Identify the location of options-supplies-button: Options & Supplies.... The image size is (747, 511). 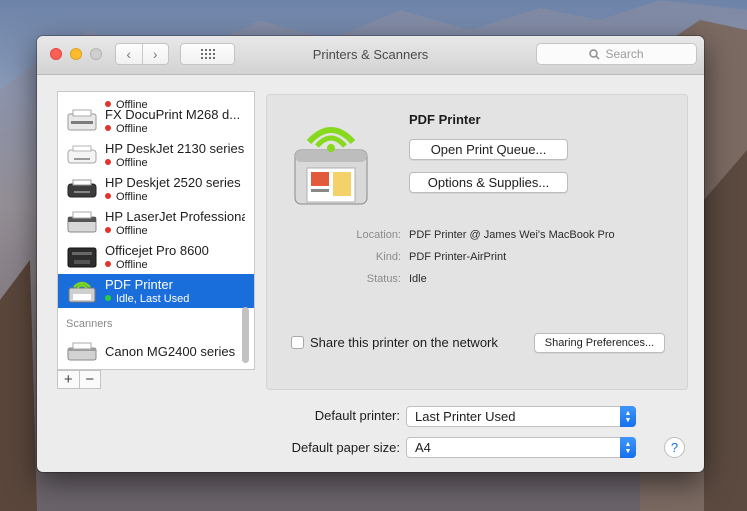
(488, 182).